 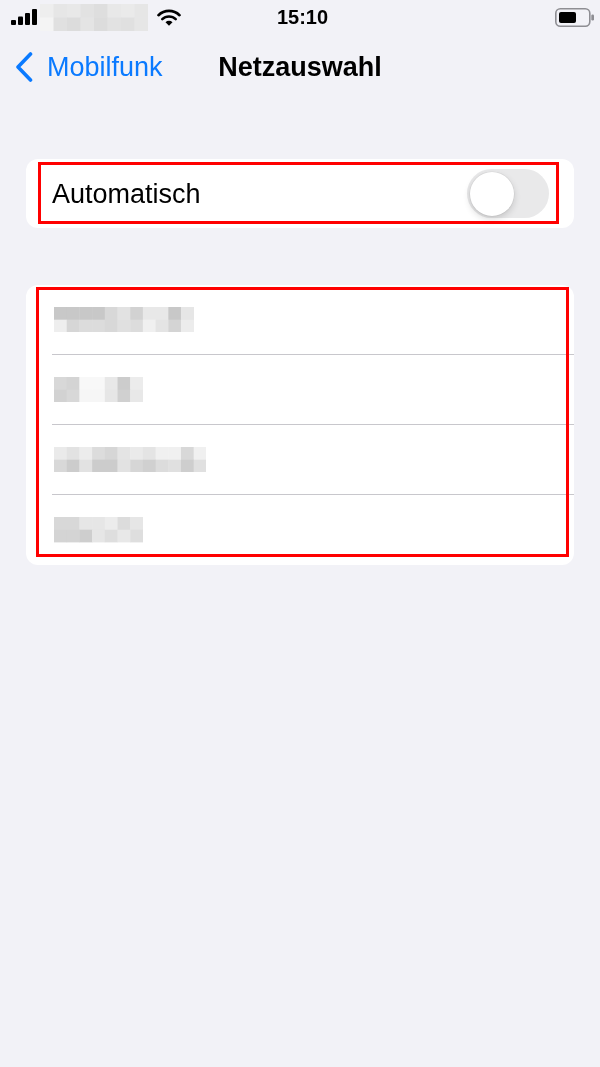 What do you see at coordinates (24, 67) in the screenshot?
I see `chevron-left-icon` at bounding box center [24, 67].